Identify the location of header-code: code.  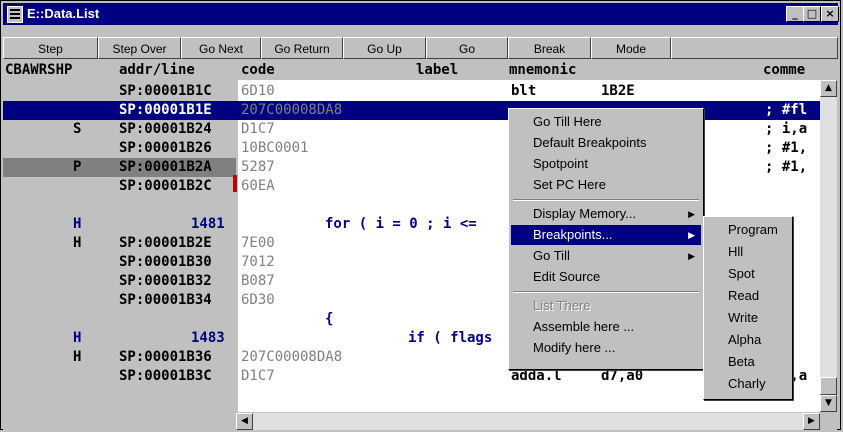
(258, 70).